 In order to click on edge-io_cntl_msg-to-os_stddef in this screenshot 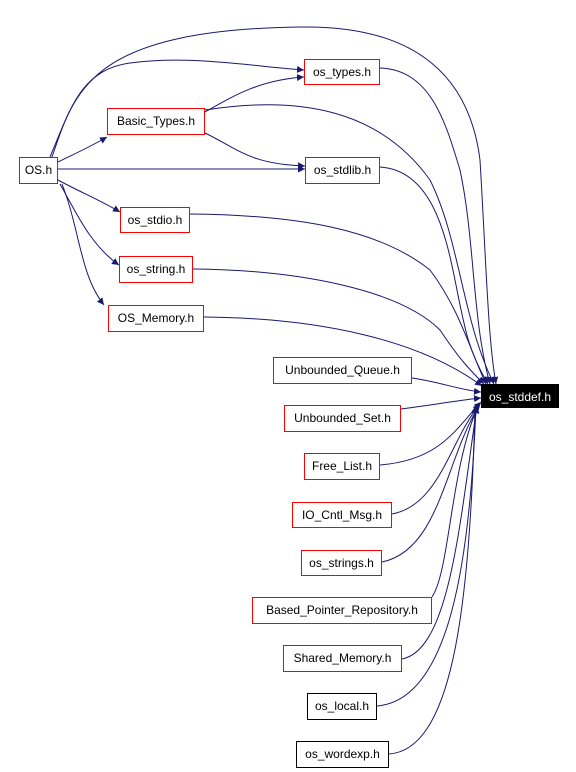, I will do `click(436, 459)`.